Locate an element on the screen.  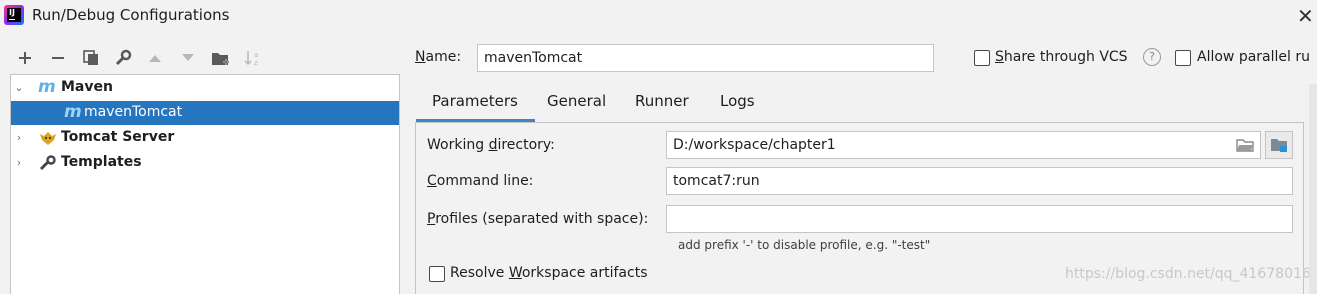
folder-macro-icon is located at coordinates (1279, 145).